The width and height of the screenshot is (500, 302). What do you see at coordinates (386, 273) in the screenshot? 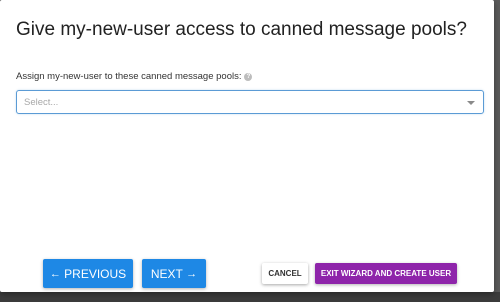
I see `exit-wizard-create-user-button: EXIT WIZARD AND CREATE USER` at bounding box center [386, 273].